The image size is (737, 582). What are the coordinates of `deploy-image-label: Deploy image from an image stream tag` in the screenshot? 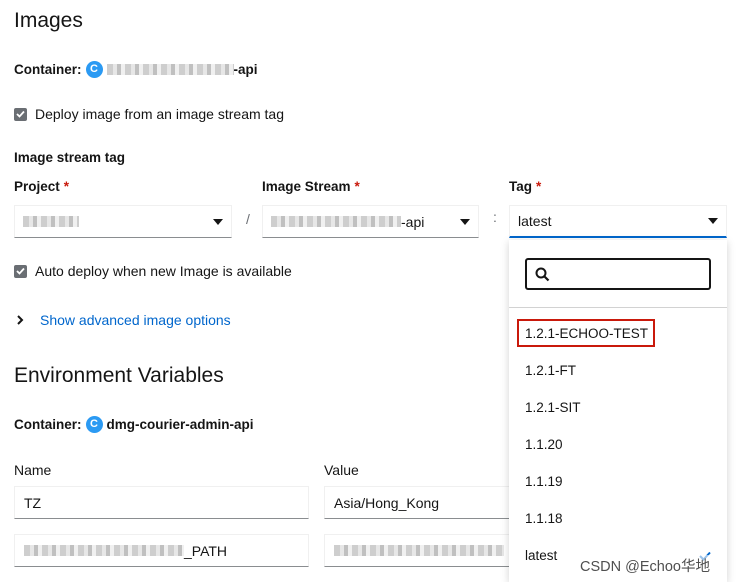 It's located at (159, 114).